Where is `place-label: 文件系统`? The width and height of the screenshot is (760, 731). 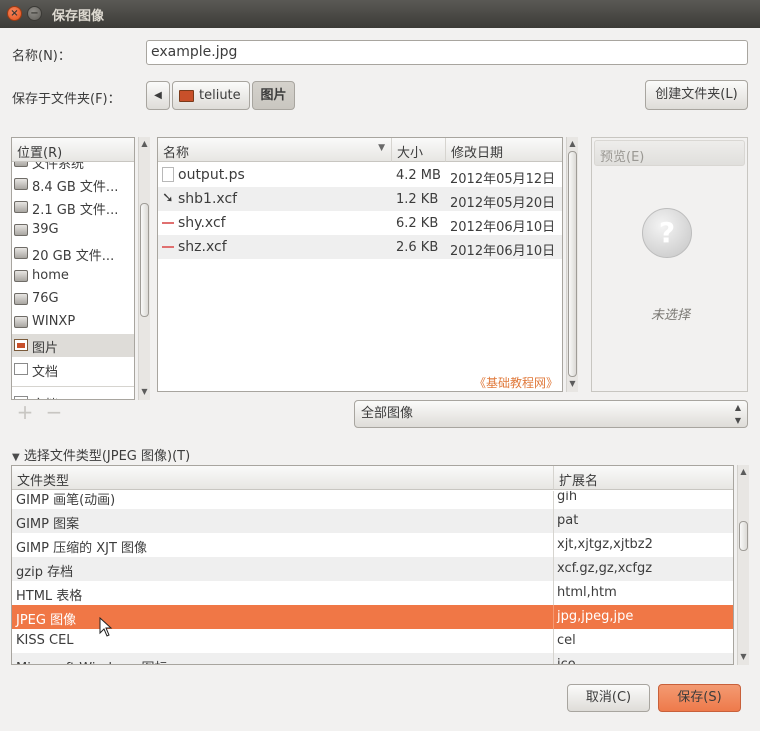
place-label: 文件系统 is located at coordinates (58, 167).